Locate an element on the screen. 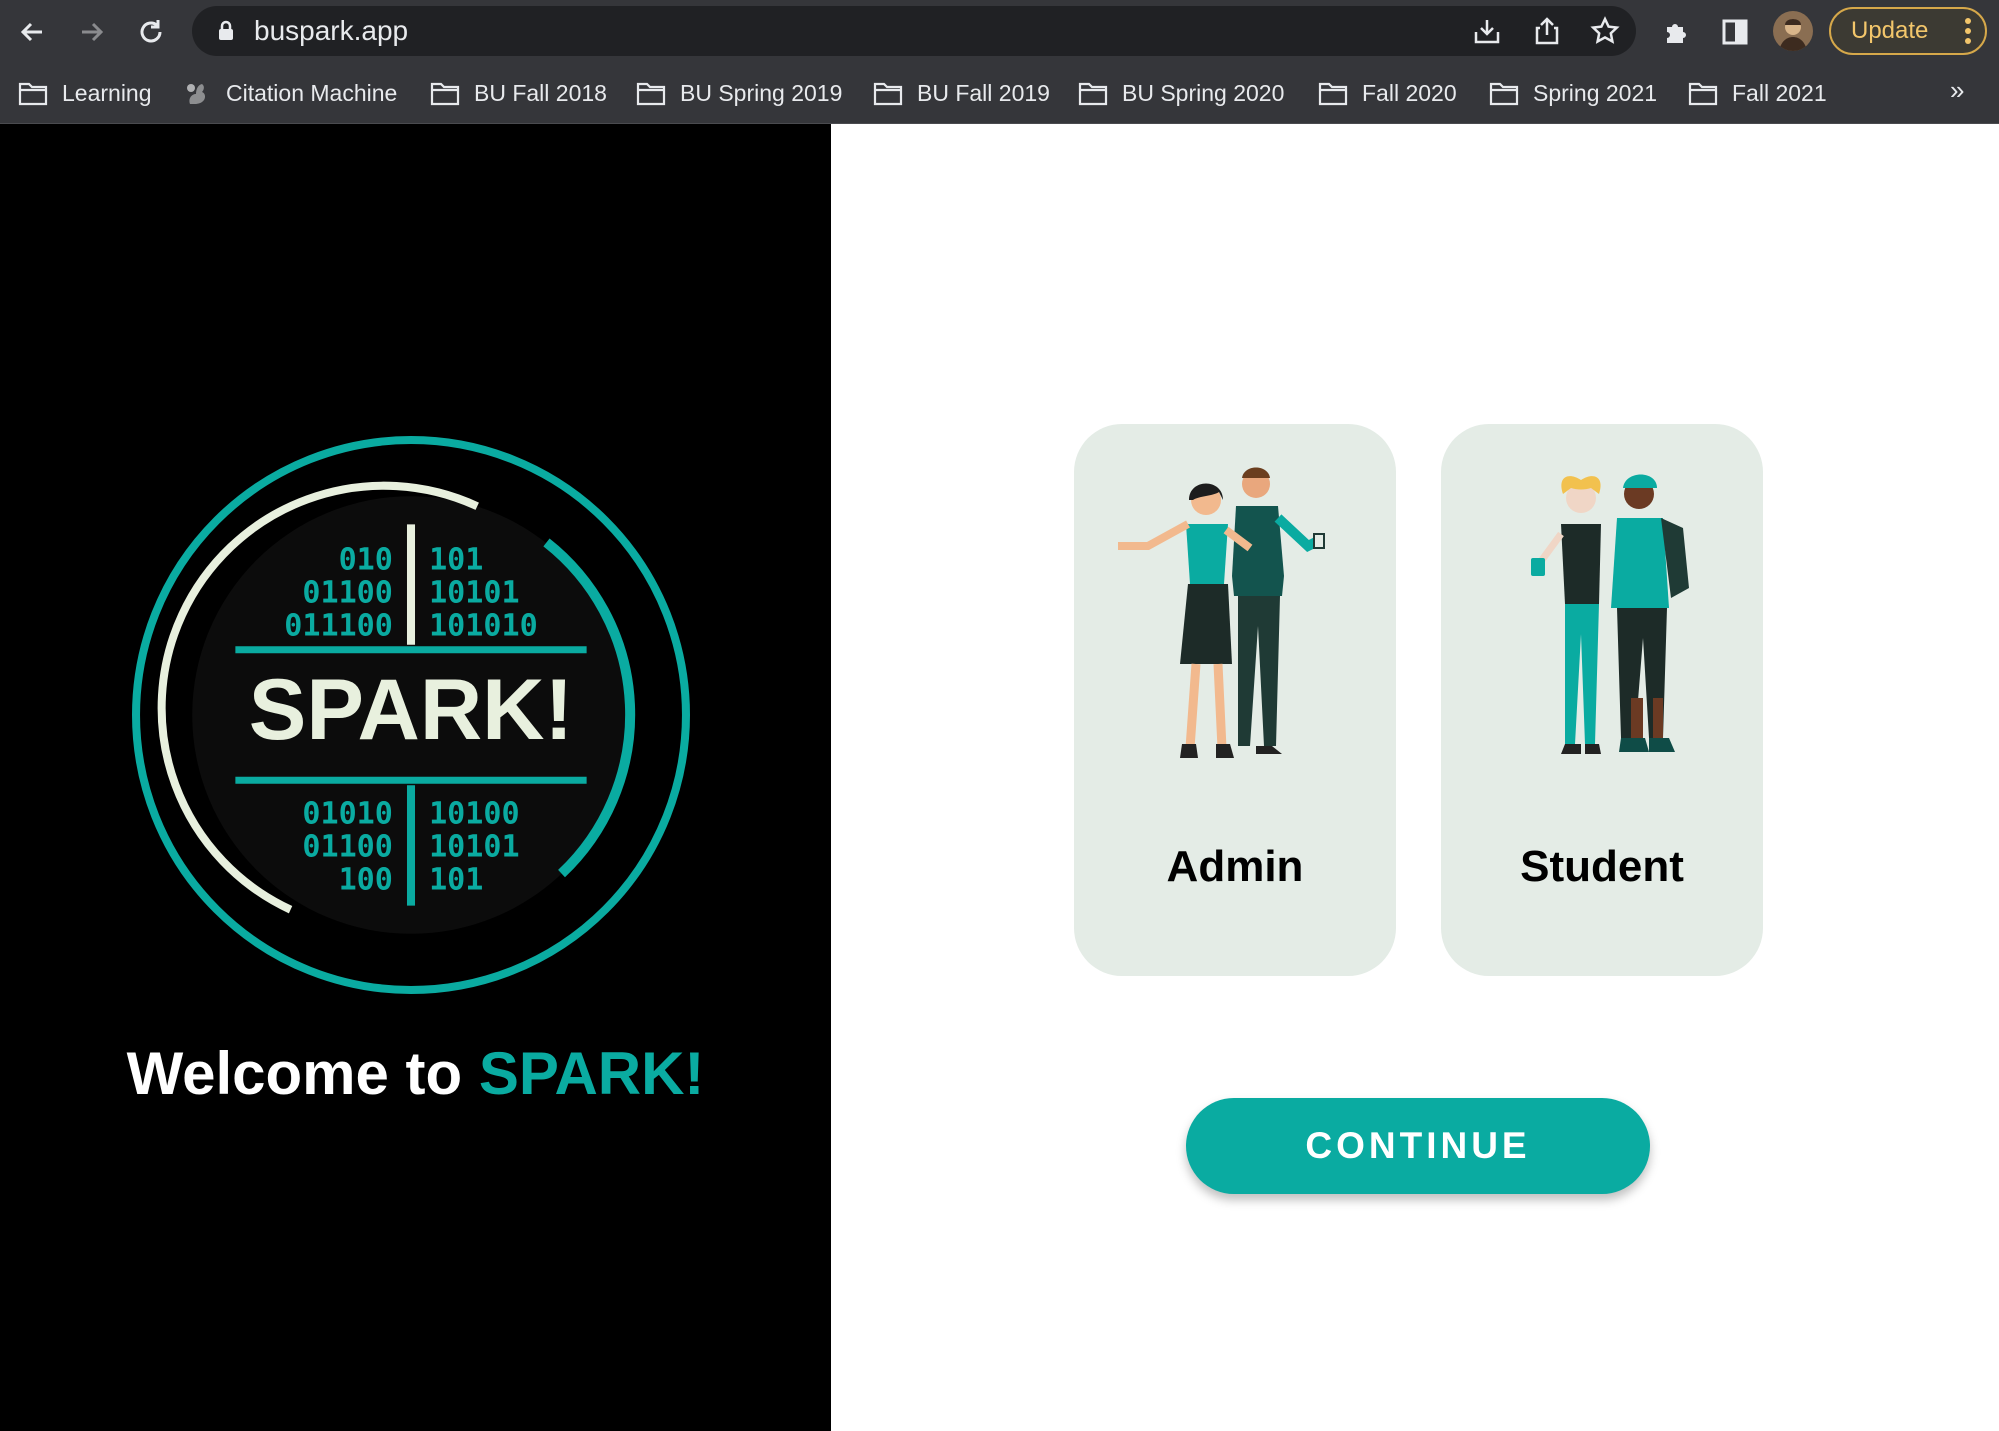 The height and width of the screenshot is (1431, 1999). bookmark-label: BU Fall 2019 is located at coordinates (983, 92).